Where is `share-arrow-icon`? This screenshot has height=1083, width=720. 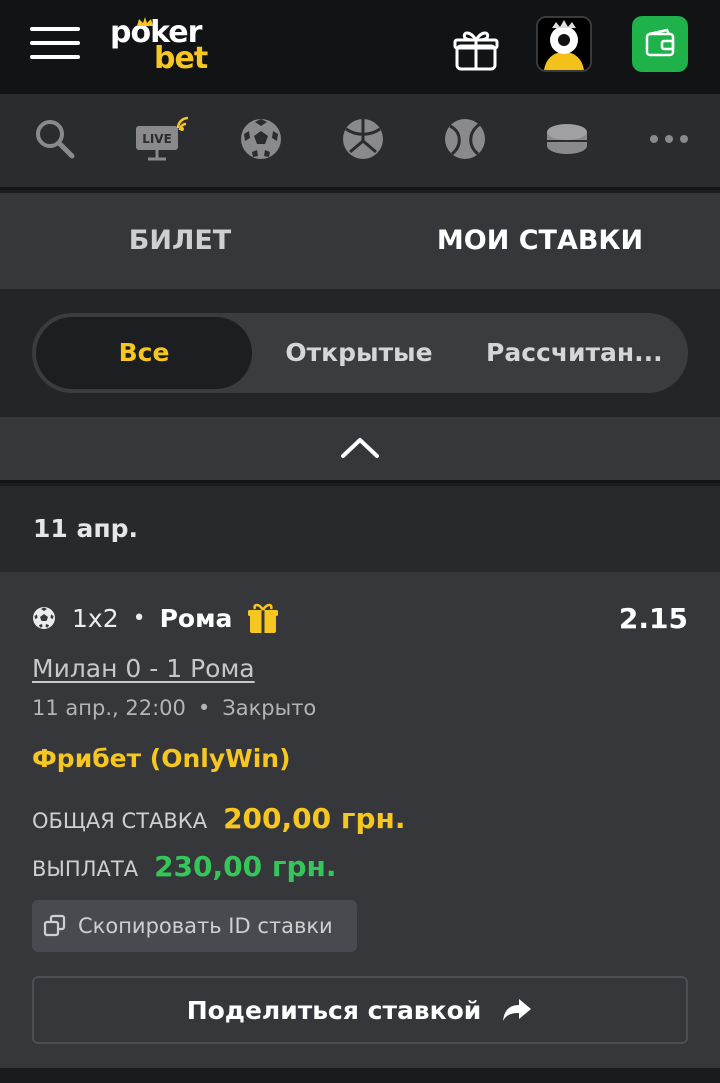
share-arrow-icon is located at coordinates (517, 1010).